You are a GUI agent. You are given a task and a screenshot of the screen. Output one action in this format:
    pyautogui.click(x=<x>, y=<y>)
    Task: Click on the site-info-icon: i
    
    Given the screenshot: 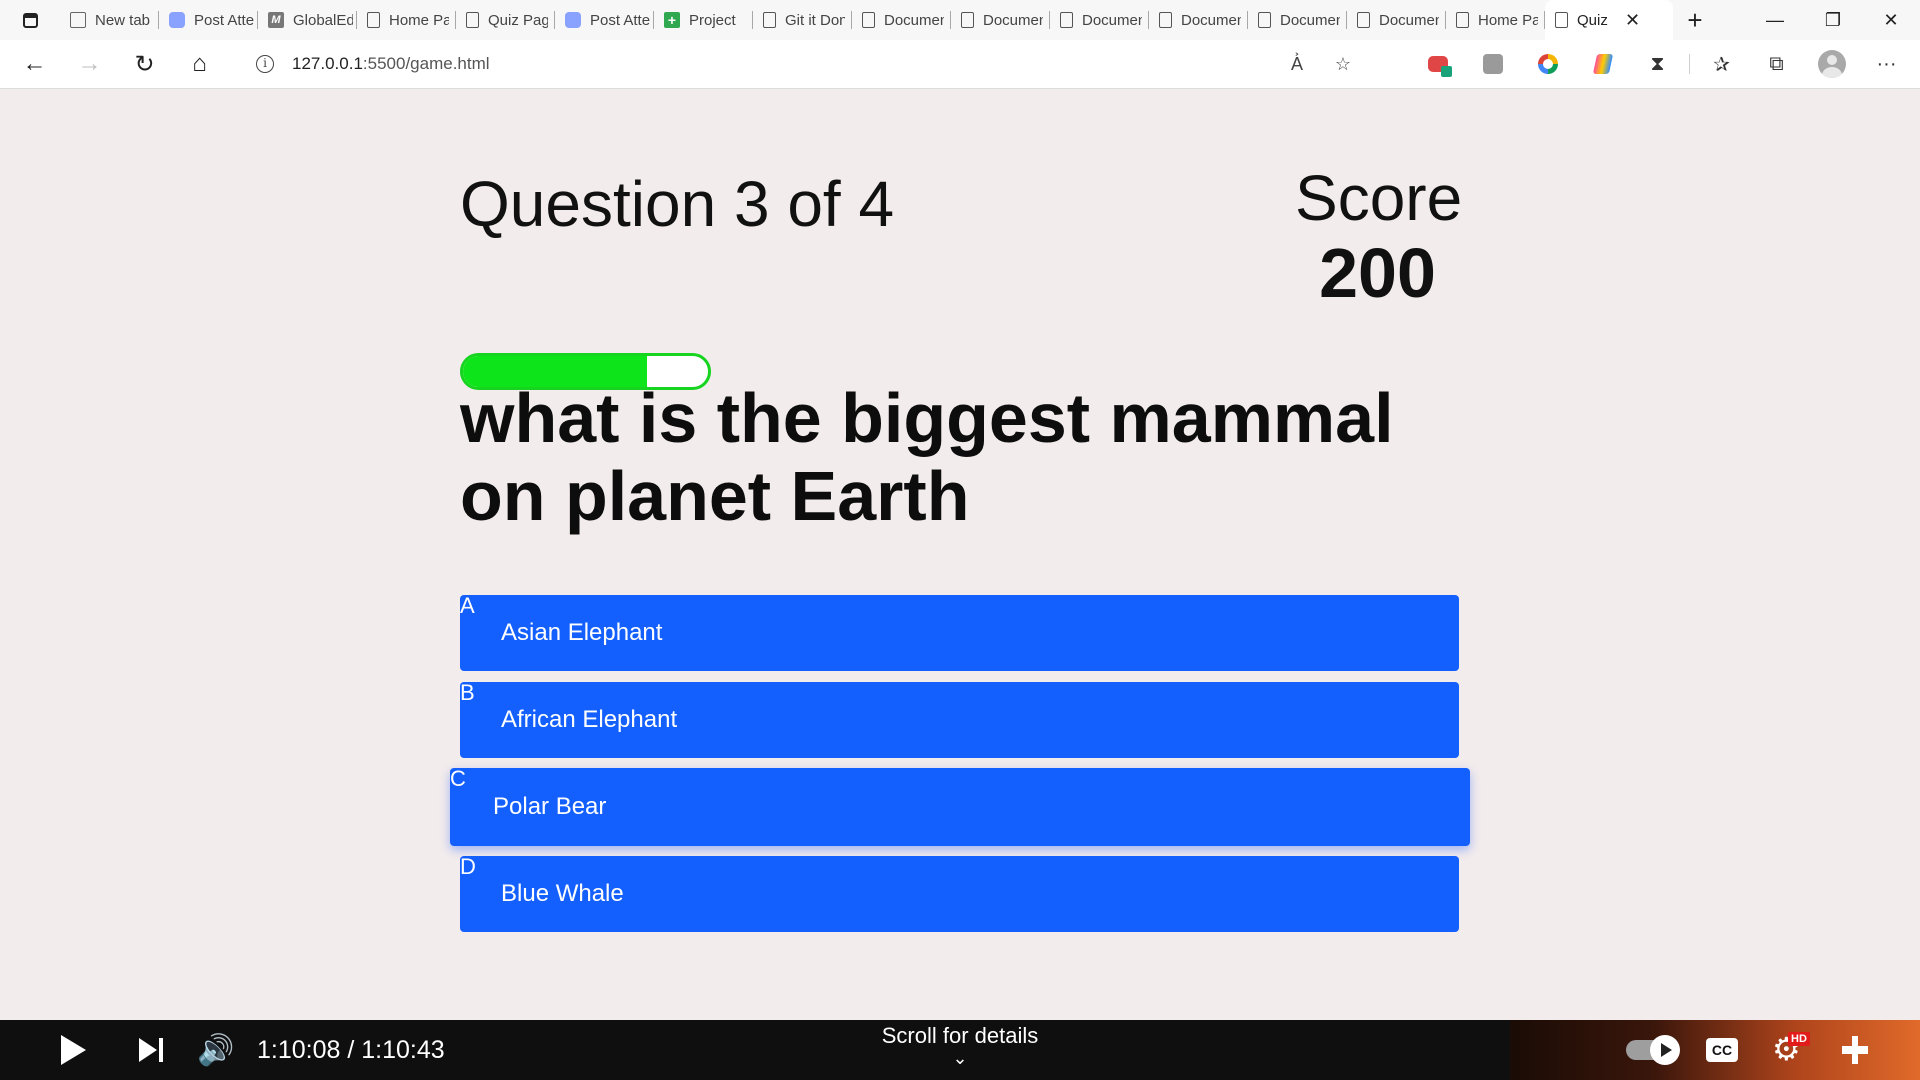 What is the action you would take?
    pyautogui.click(x=265, y=64)
    